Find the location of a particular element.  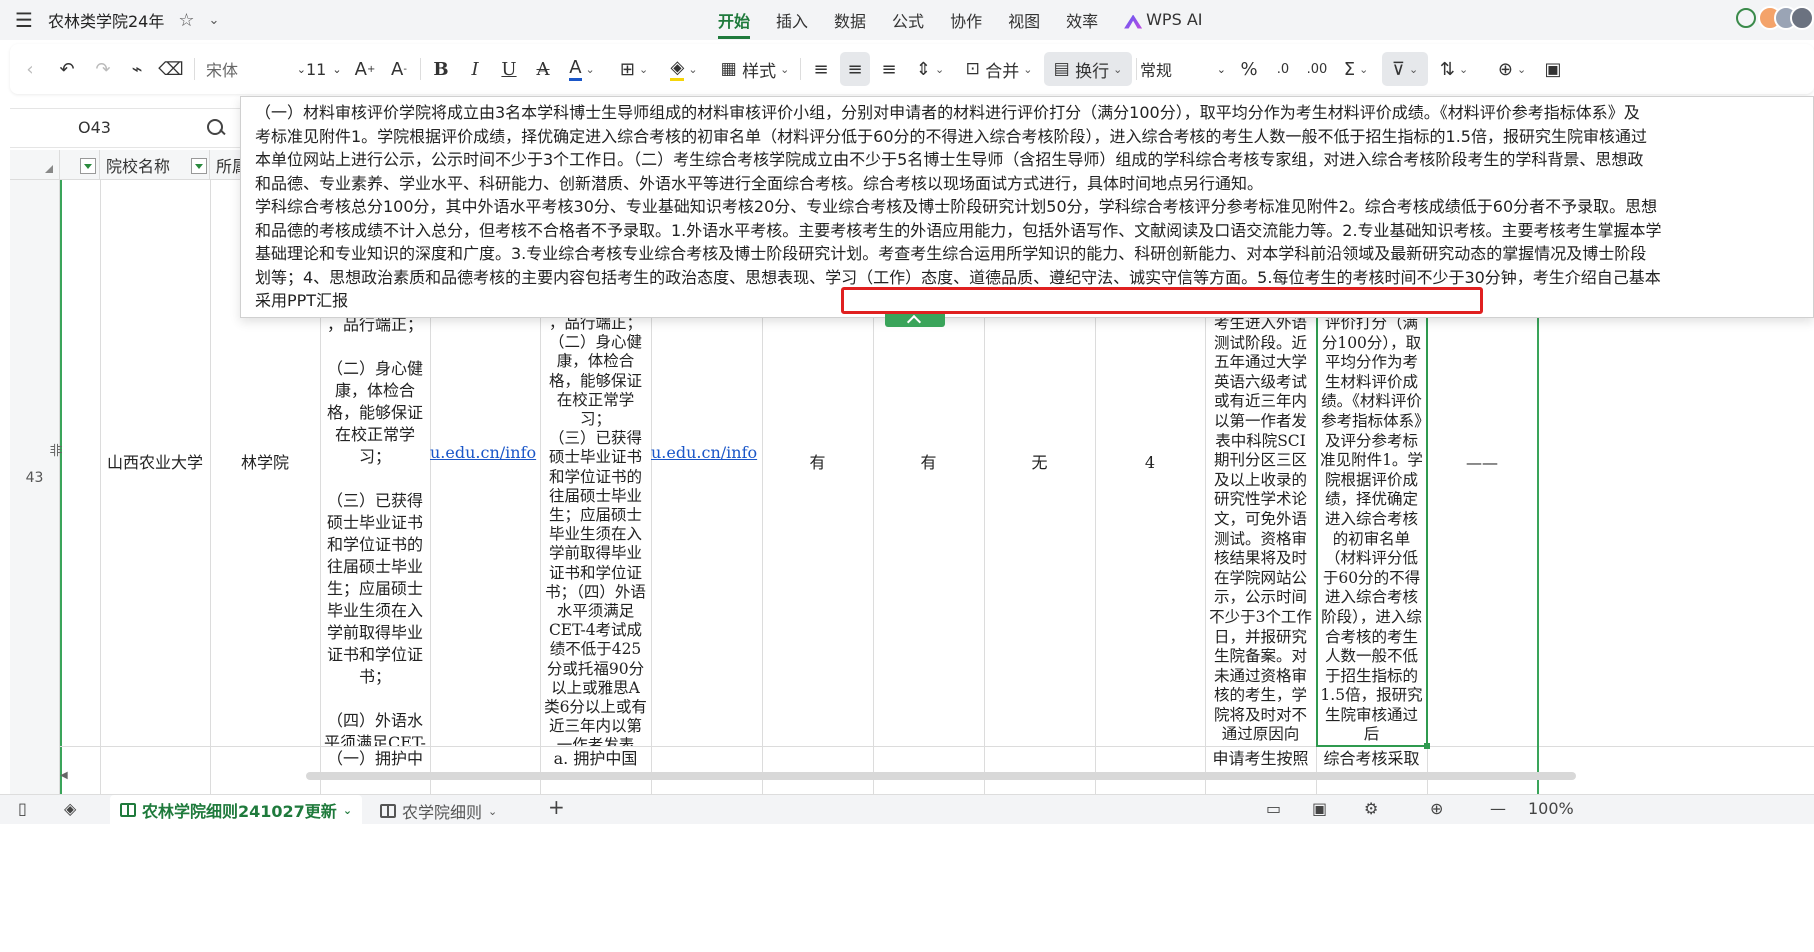

number-format-value: 常规 is located at coordinates (1156, 70).